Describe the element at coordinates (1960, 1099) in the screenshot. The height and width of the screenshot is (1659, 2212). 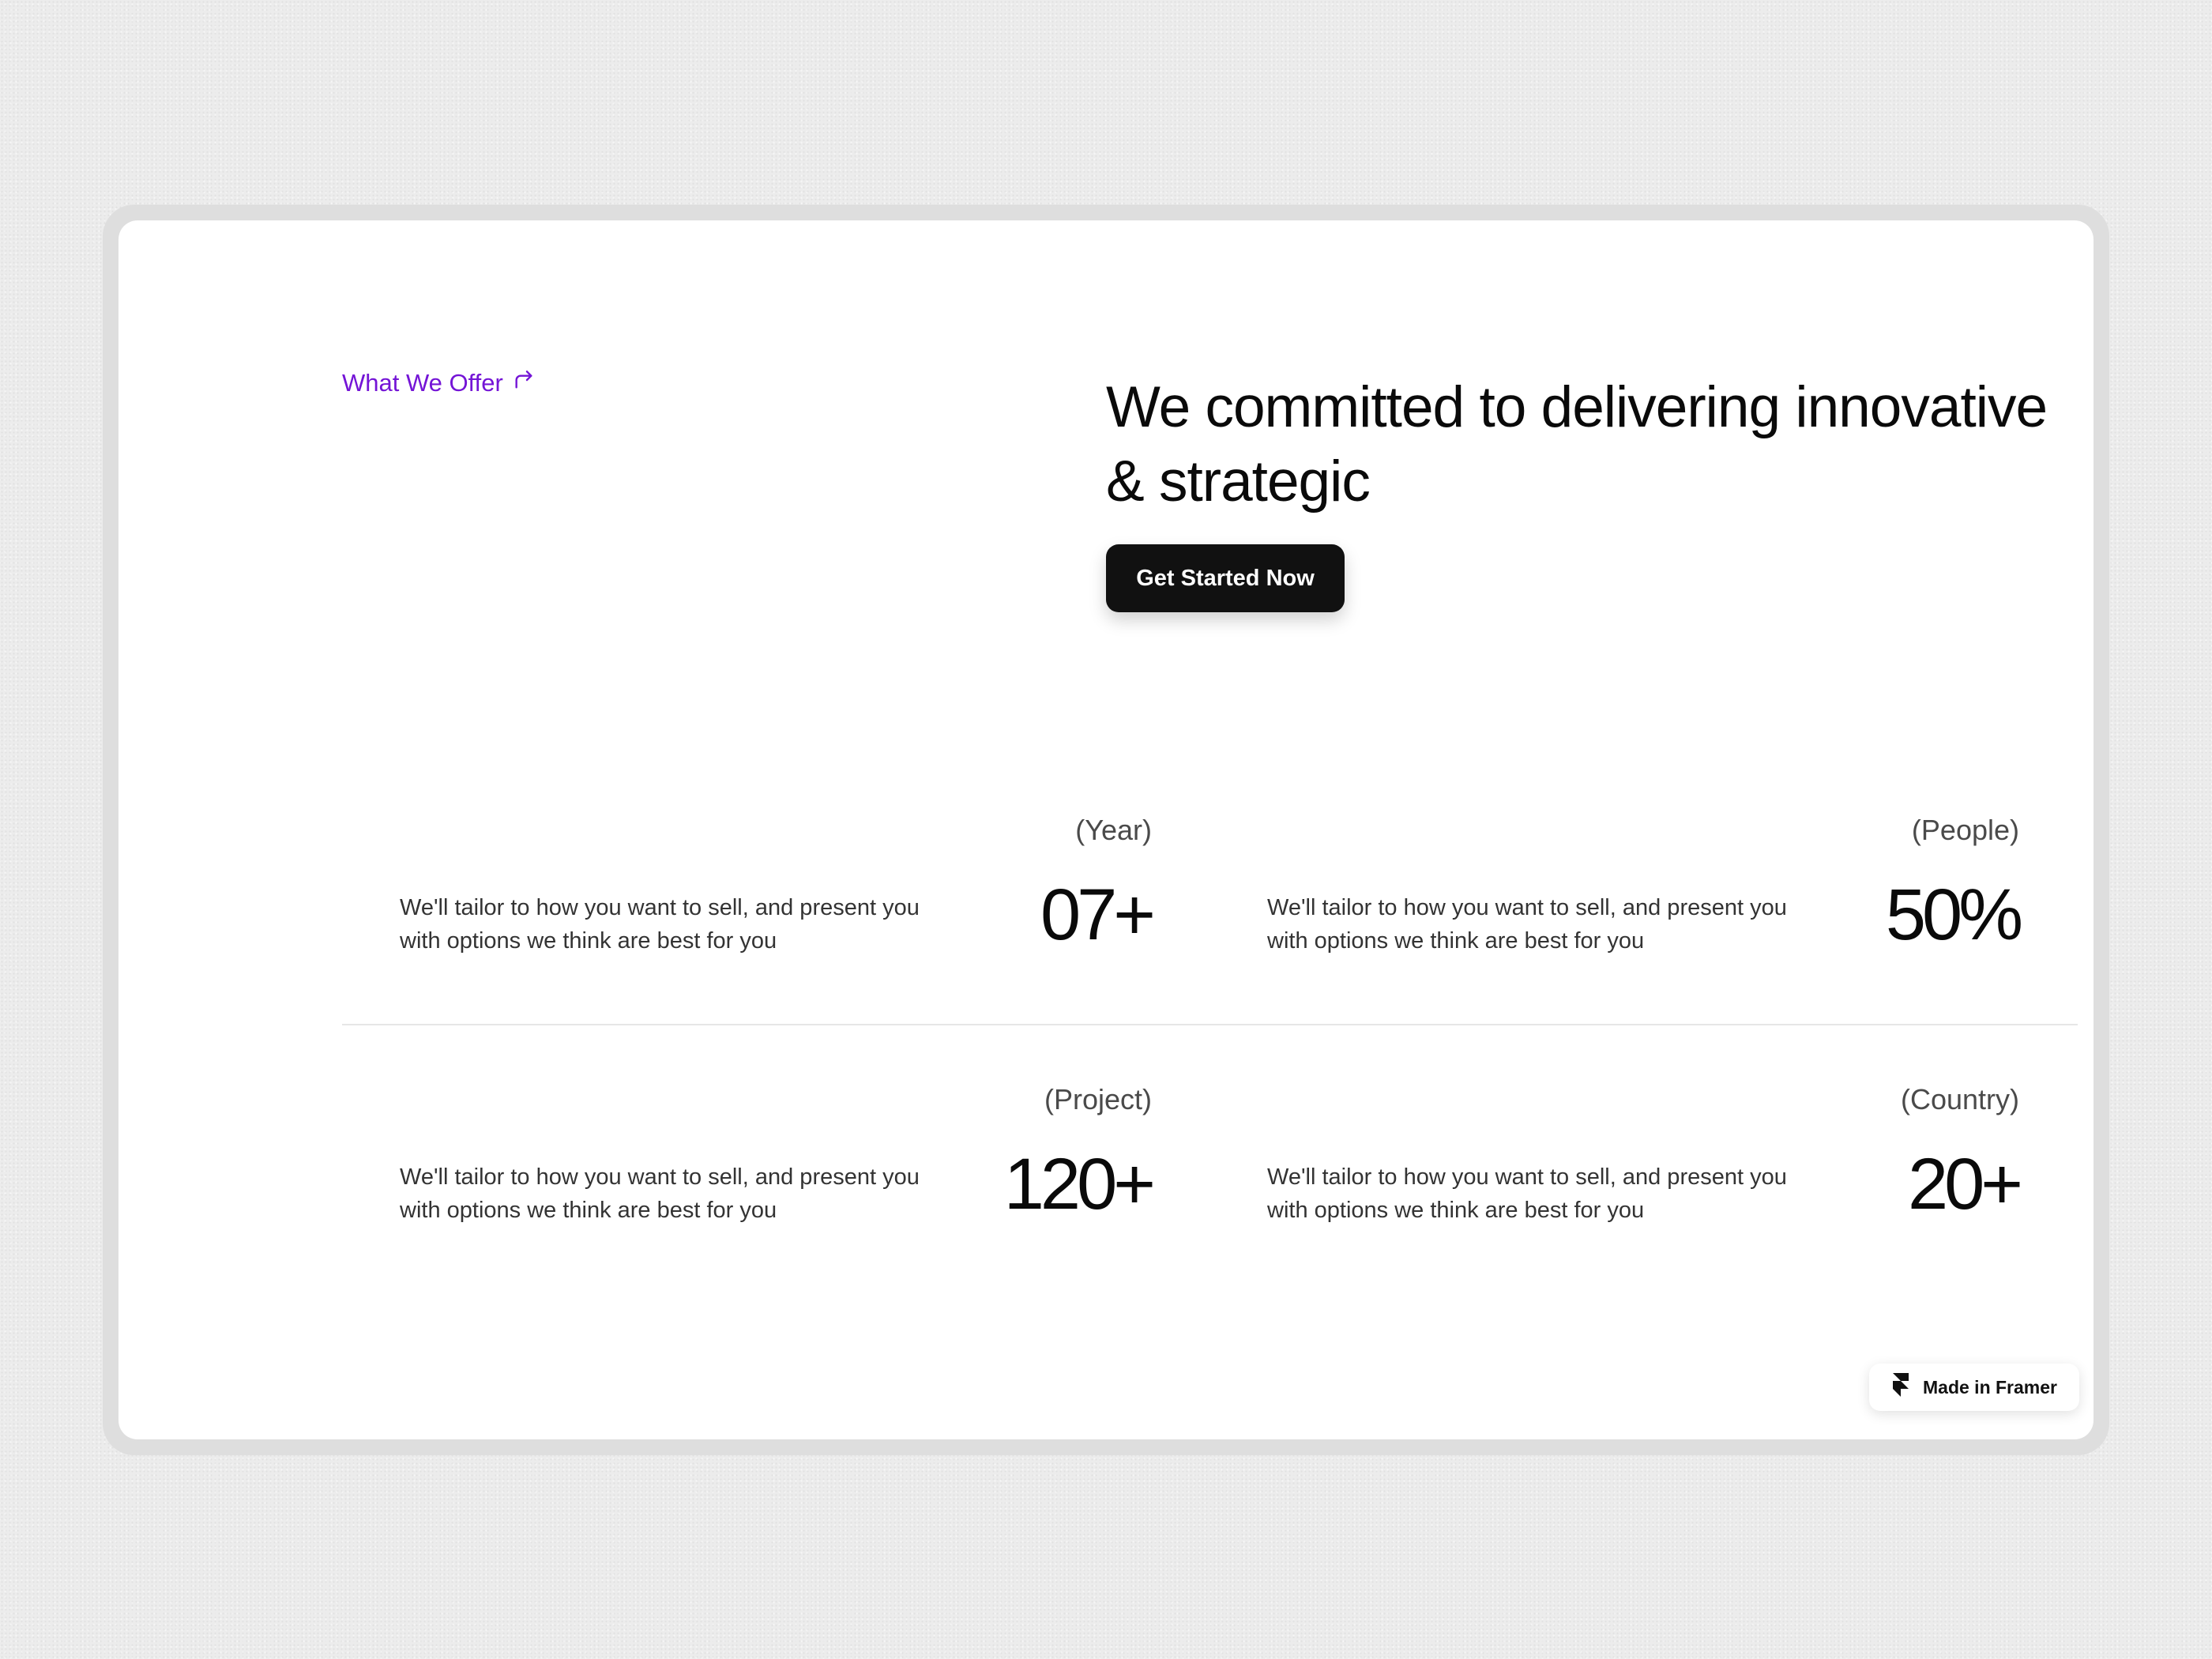
I see `stat-label: (Country)` at that location.